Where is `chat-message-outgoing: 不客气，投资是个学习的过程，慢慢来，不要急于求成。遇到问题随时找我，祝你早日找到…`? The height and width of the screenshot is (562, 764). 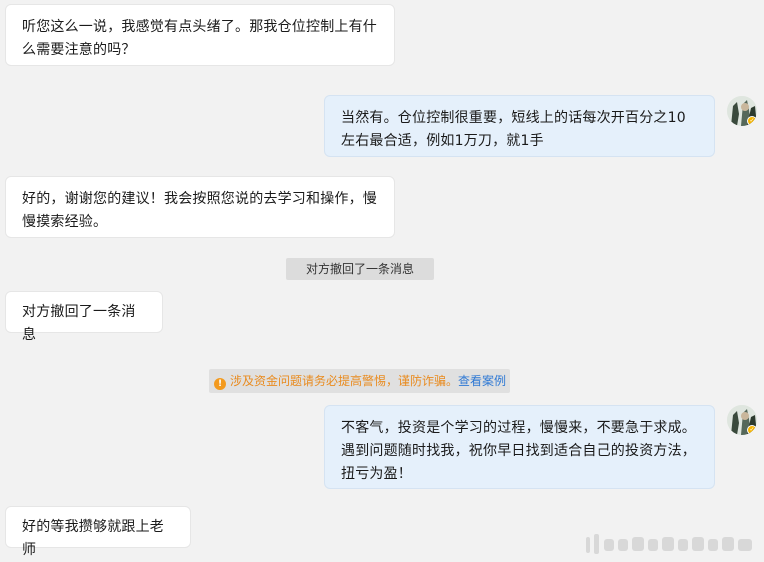 chat-message-outgoing: 不客气，投资是个学习的过程，慢慢来，不要急于求成。遇到问题随时找我，祝你早日找到… is located at coordinates (519, 447).